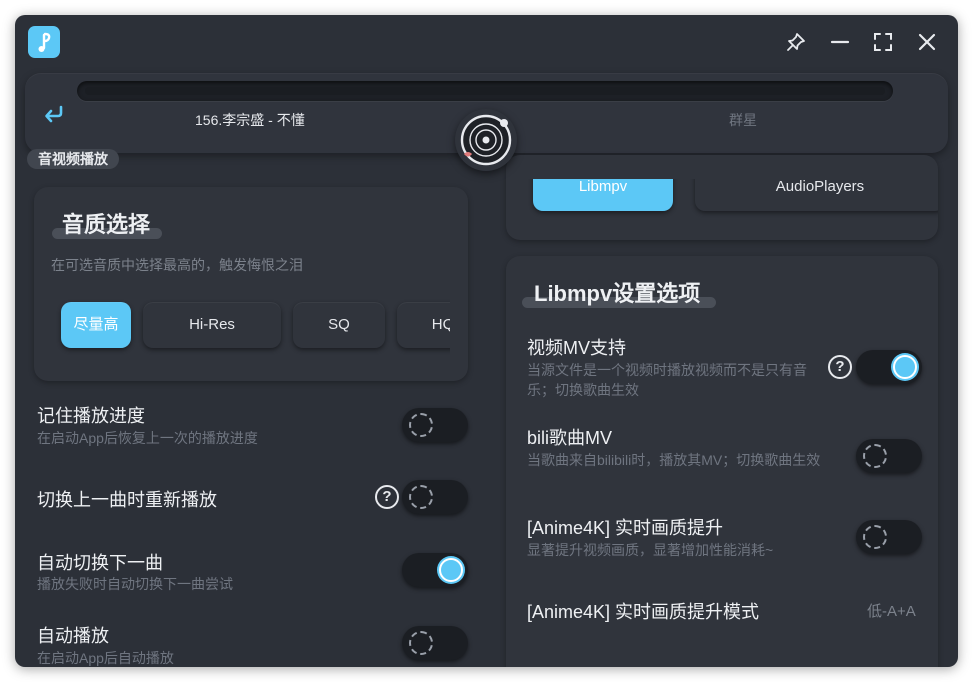 The height and width of the screenshot is (682, 973). I want to click on artist-name: 群星, so click(743, 120).